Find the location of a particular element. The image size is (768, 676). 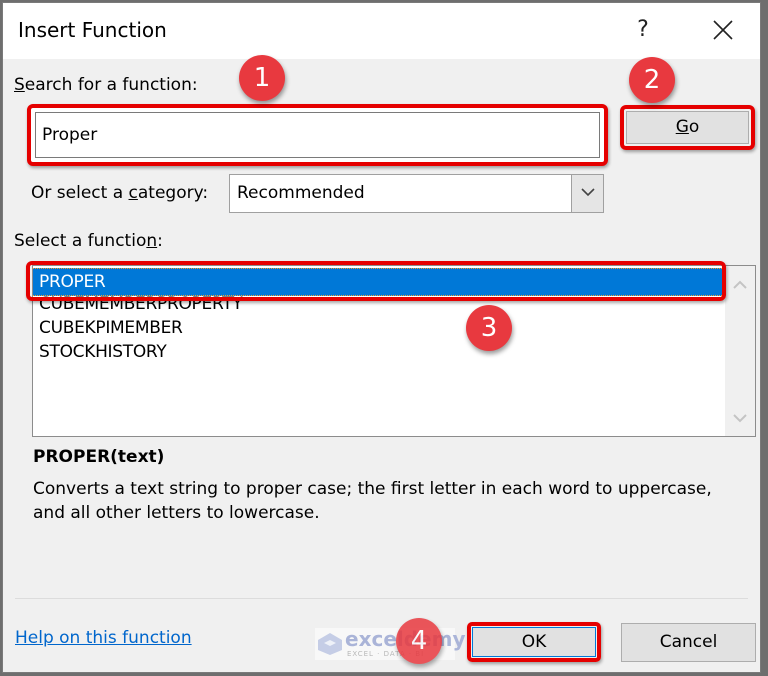

search-input is located at coordinates (317, 135).